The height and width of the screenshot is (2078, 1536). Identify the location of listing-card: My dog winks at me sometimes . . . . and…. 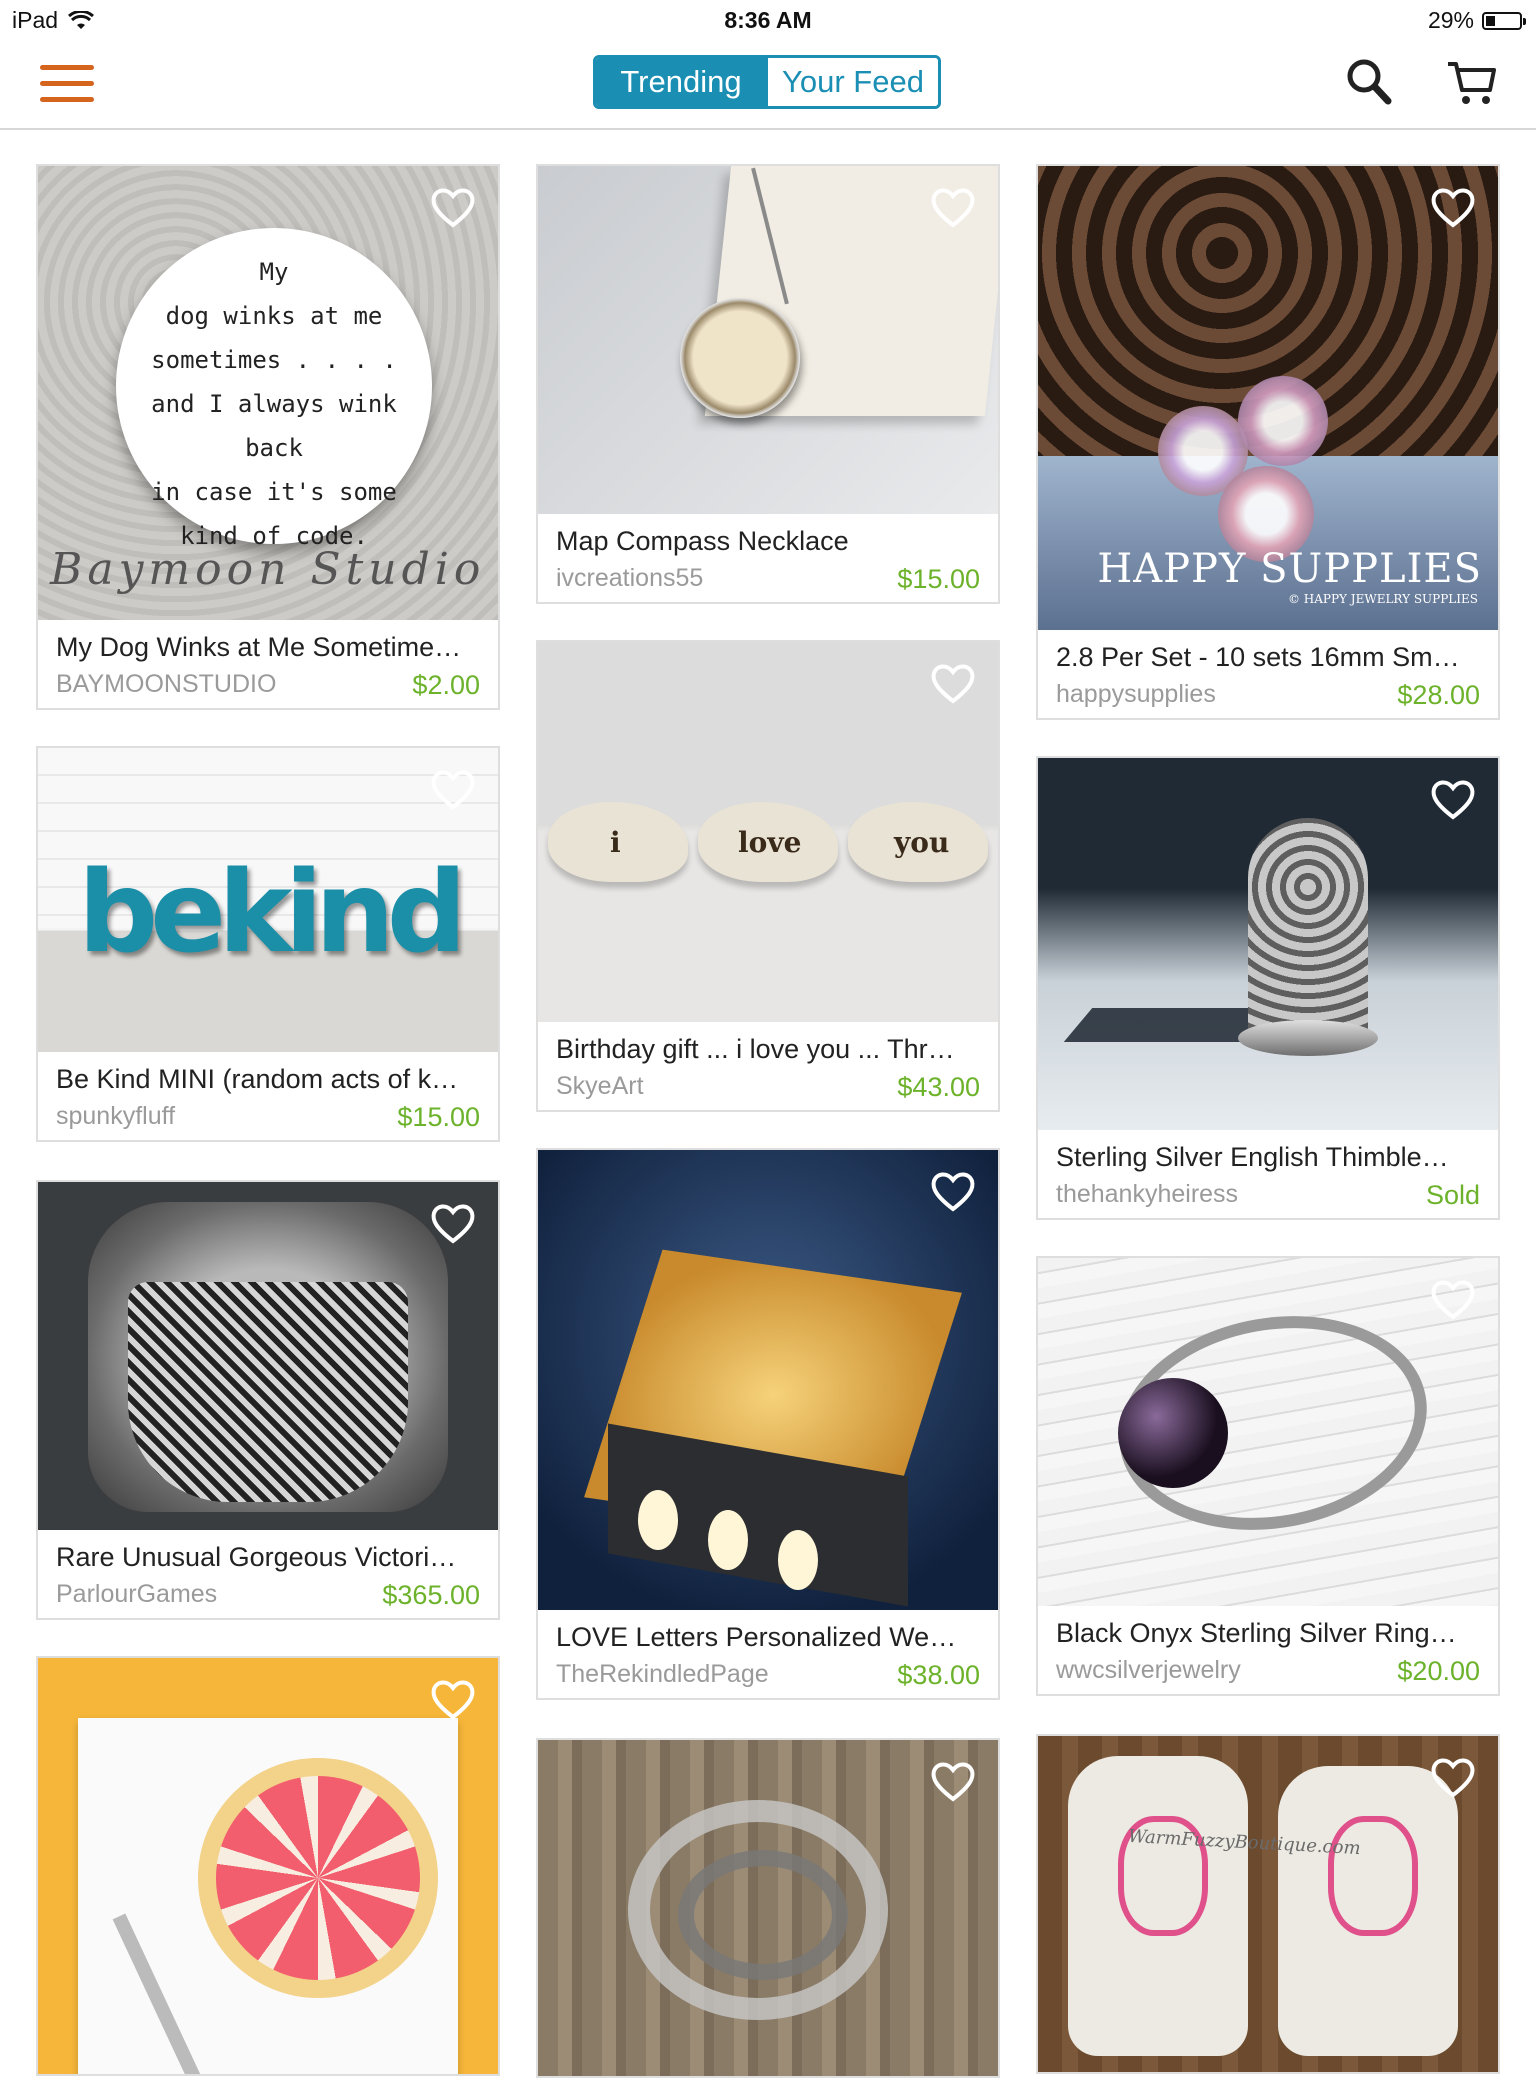
(268, 437).